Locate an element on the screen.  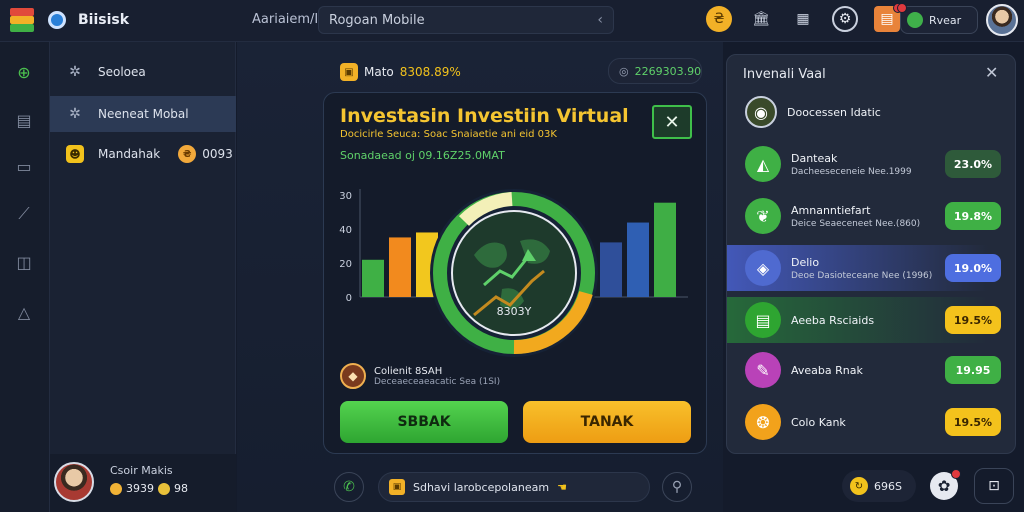
sidebar-item-neeneat: ✲ Neeneat Mobal is located at coordinates (143, 114).